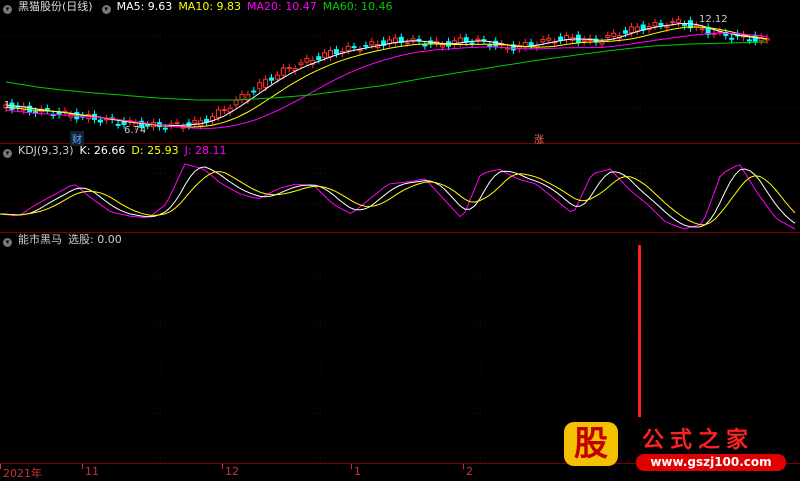 The image size is (800, 481). I want to click on kdj-j-line, so click(398, 196).